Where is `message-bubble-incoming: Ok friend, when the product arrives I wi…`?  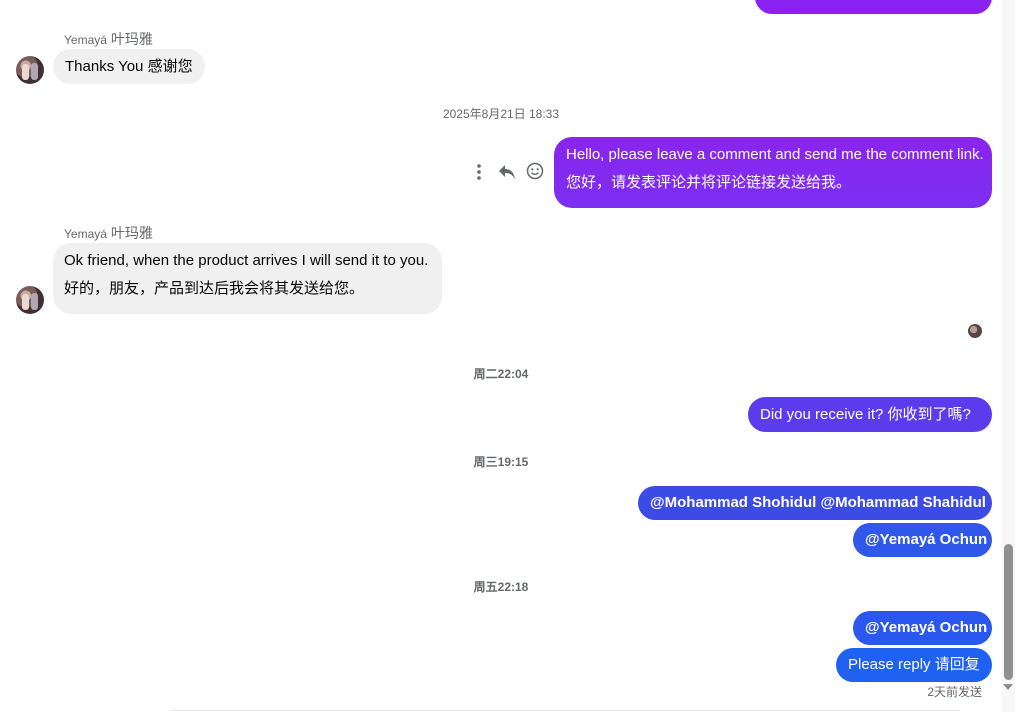
message-bubble-incoming: Ok friend, when the product arrives I wi… is located at coordinates (247, 278).